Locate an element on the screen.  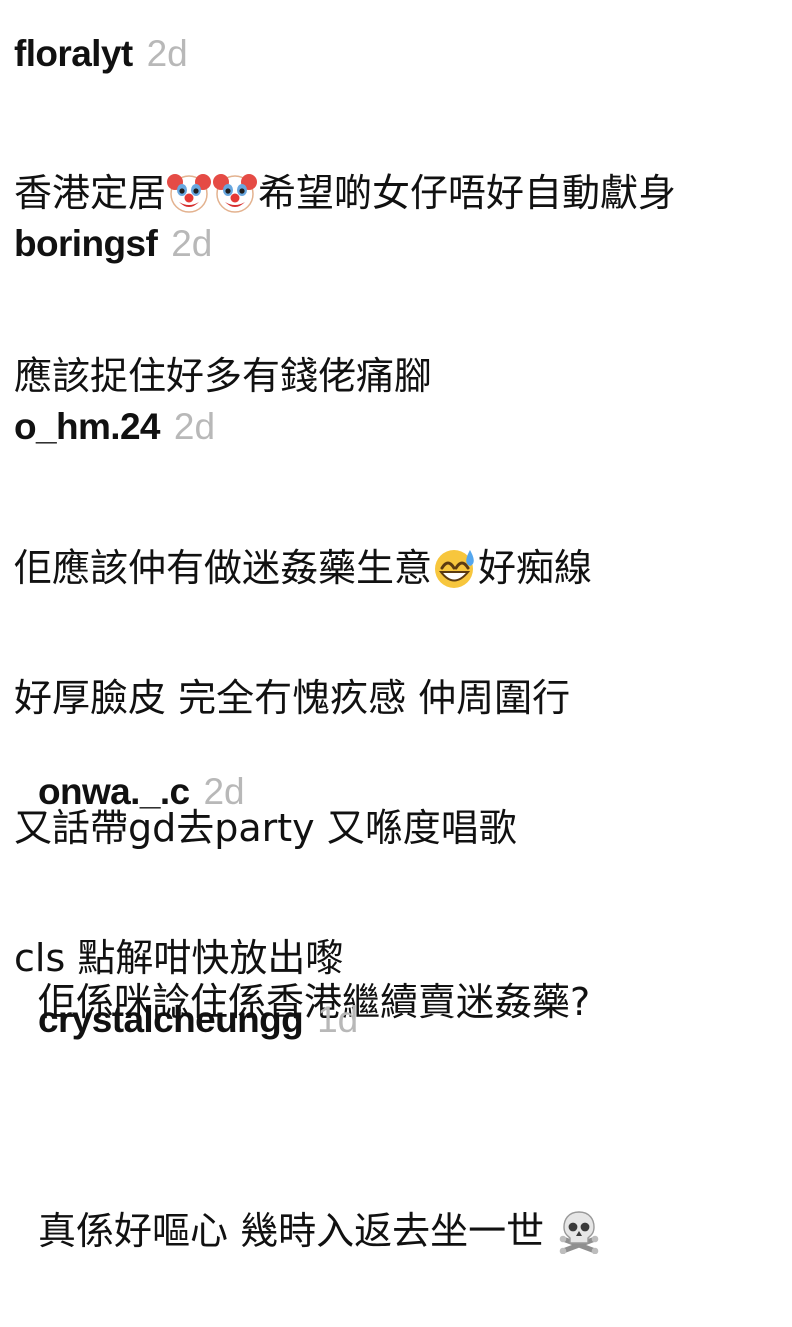
comment-meta: crystalcheungg 1d is located at coordinates (411, 1020).